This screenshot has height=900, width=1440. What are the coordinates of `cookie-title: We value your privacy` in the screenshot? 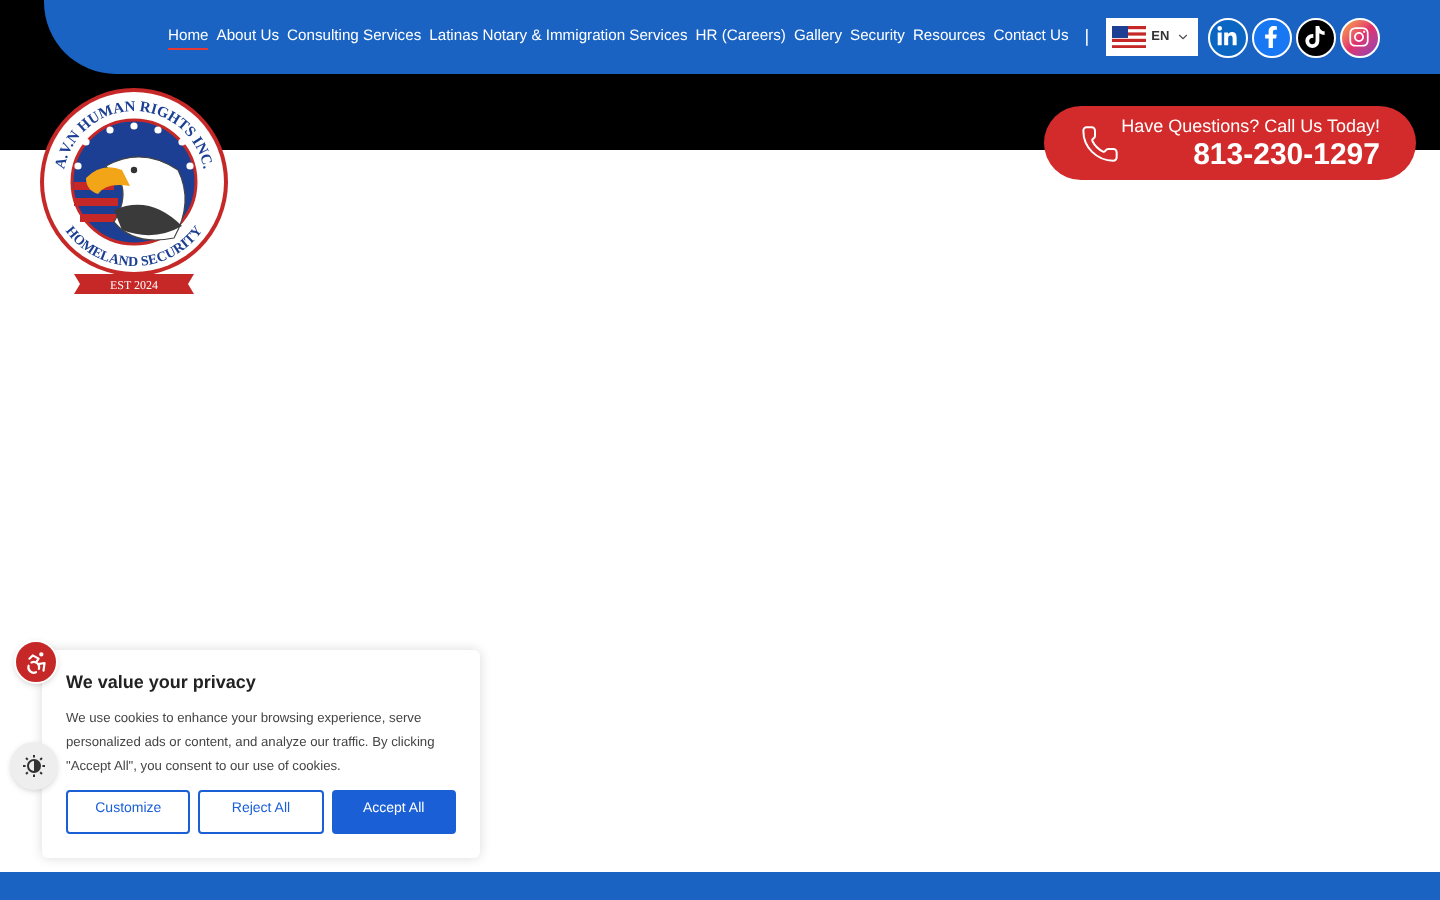 It's located at (162, 683).